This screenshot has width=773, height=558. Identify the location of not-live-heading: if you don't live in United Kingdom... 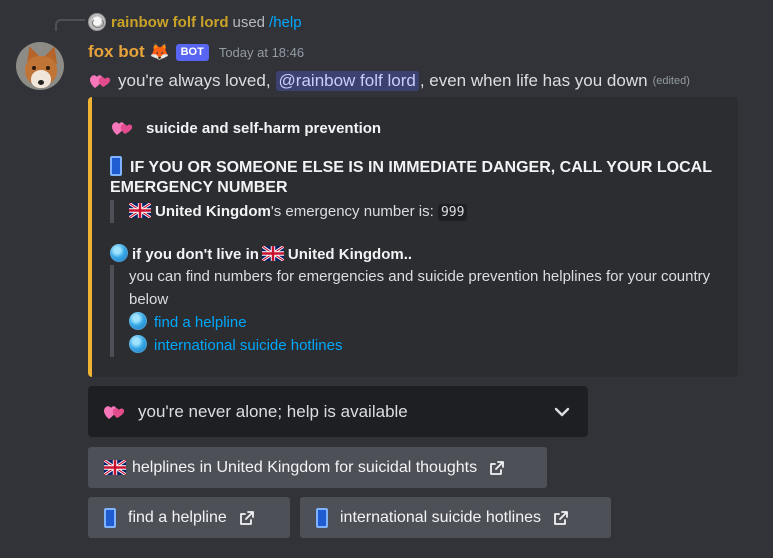
(261, 253).